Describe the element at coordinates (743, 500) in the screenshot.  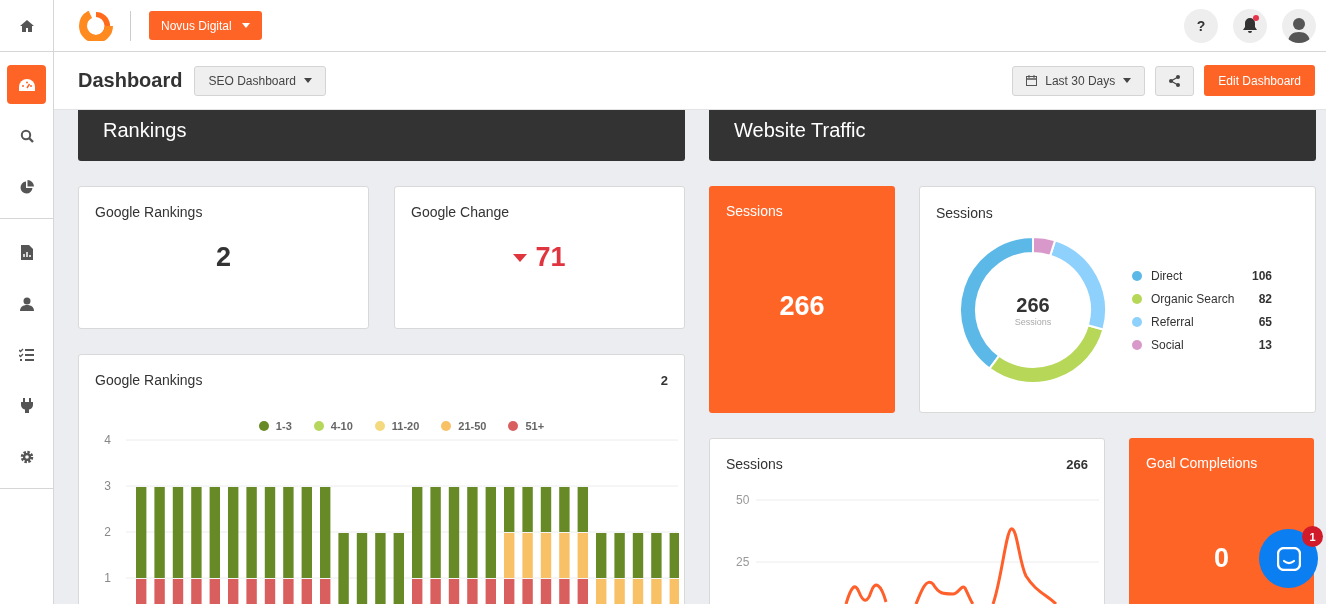
I see `axis-label: 50` at that location.